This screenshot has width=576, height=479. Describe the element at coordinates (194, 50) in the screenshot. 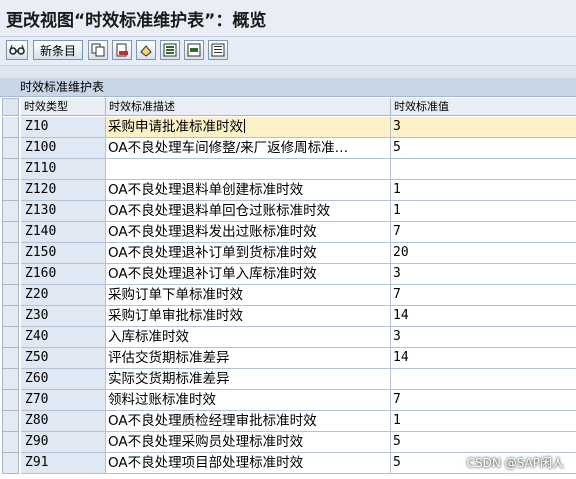

I see `select-block-icon` at that location.